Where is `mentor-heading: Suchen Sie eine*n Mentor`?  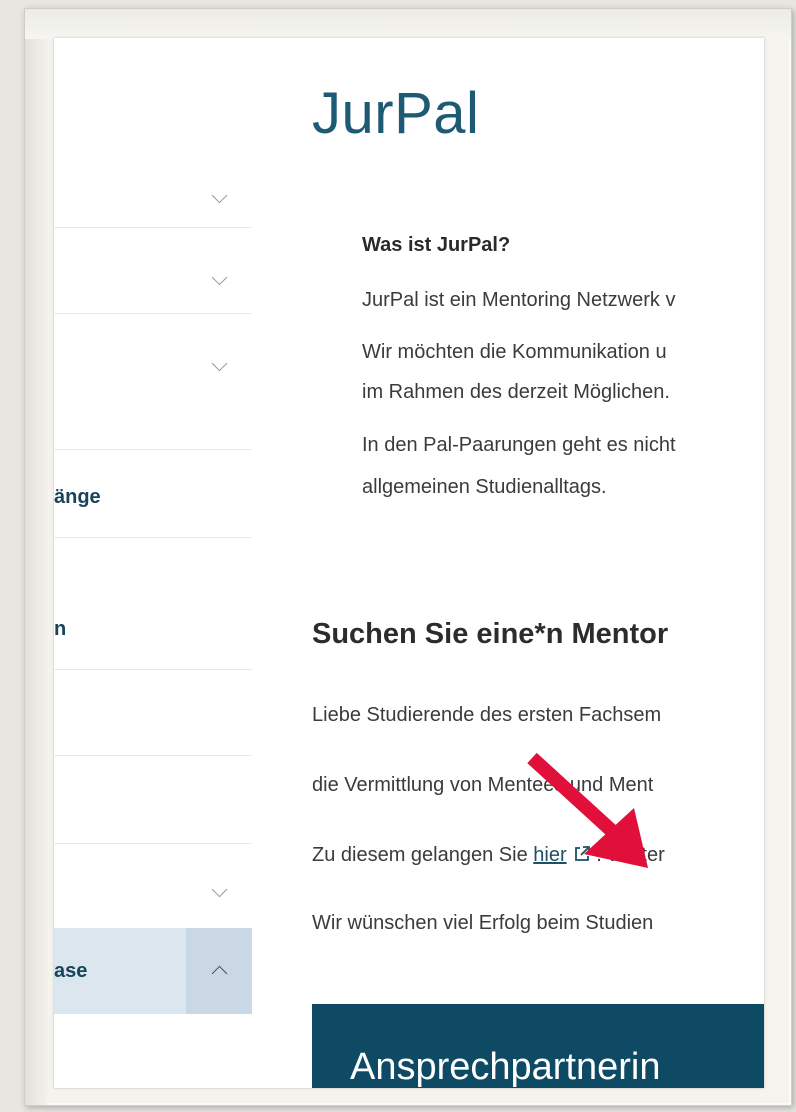 mentor-heading: Suchen Sie eine*n Mentor is located at coordinates (490, 634).